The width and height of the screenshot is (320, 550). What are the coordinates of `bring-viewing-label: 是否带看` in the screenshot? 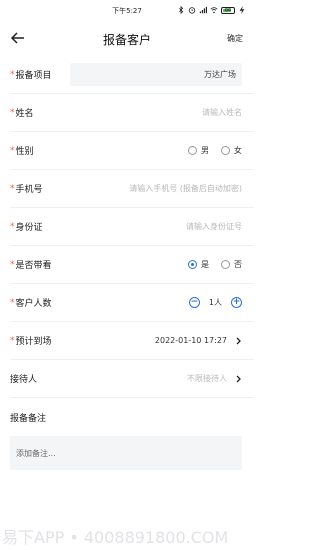 It's located at (33, 266).